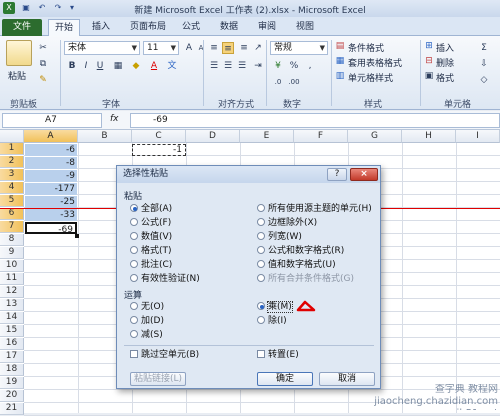 Image resolution: width=500 pixels, height=416 pixels. Describe the element at coordinates (147, 307) in the screenshot. I see `radio-op-none: 无(O)` at that location.